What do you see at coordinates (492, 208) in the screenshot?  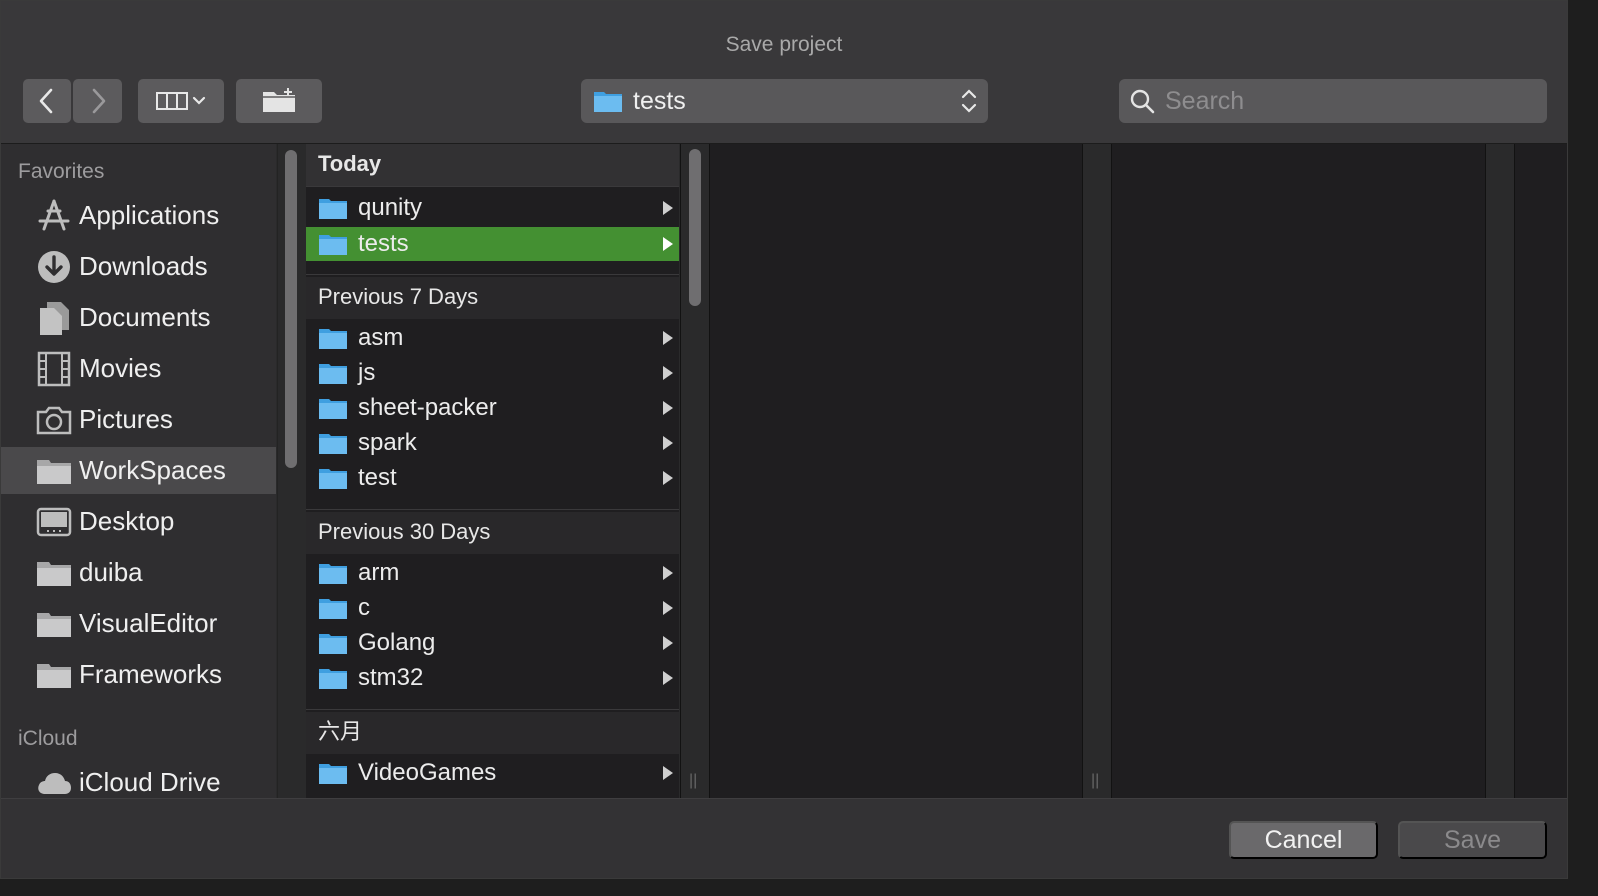 I see `folder-row-qunity: qunity` at bounding box center [492, 208].